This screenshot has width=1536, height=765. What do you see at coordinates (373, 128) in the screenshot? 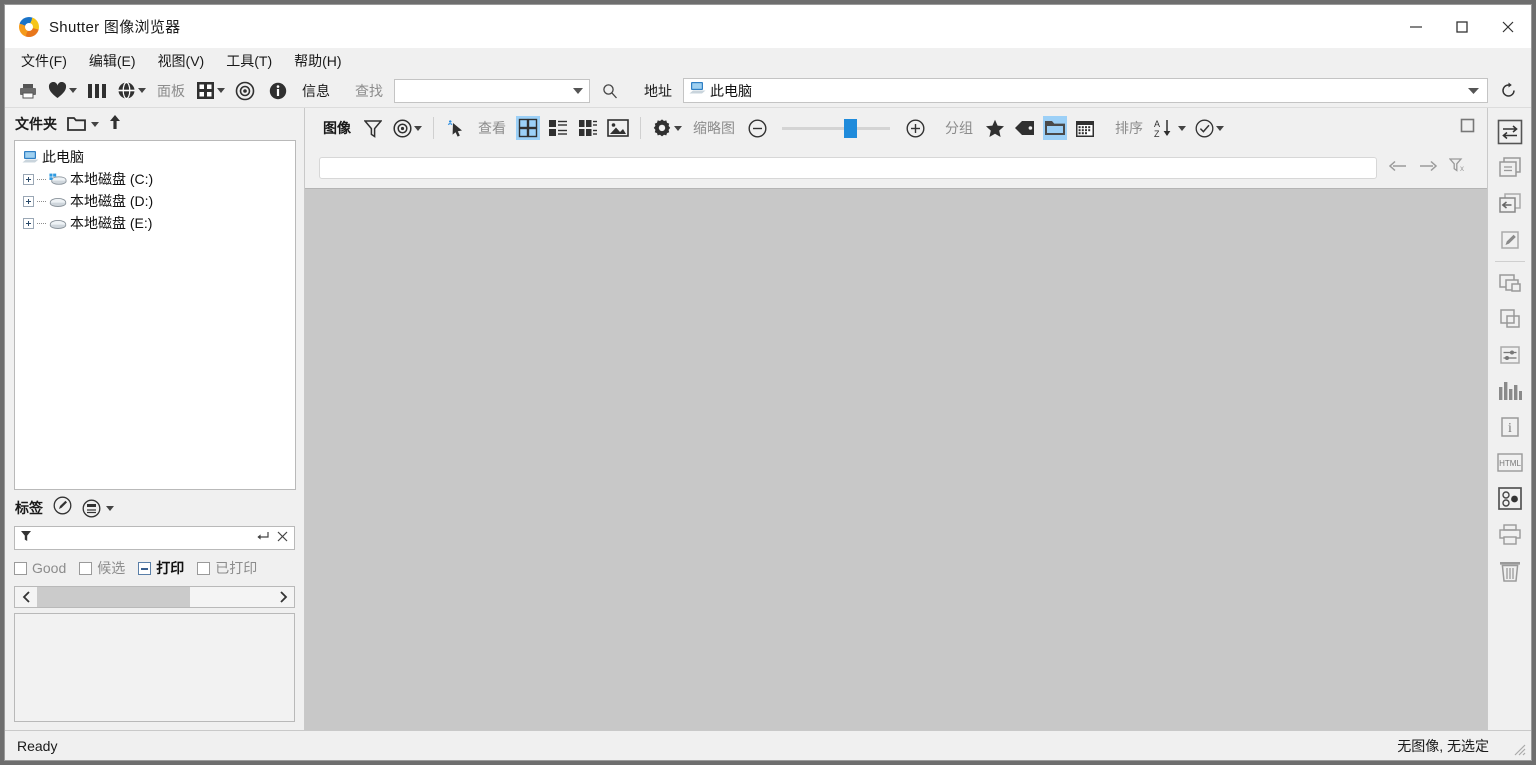
I see `funnel-icon` at bounding box center [373, 128].